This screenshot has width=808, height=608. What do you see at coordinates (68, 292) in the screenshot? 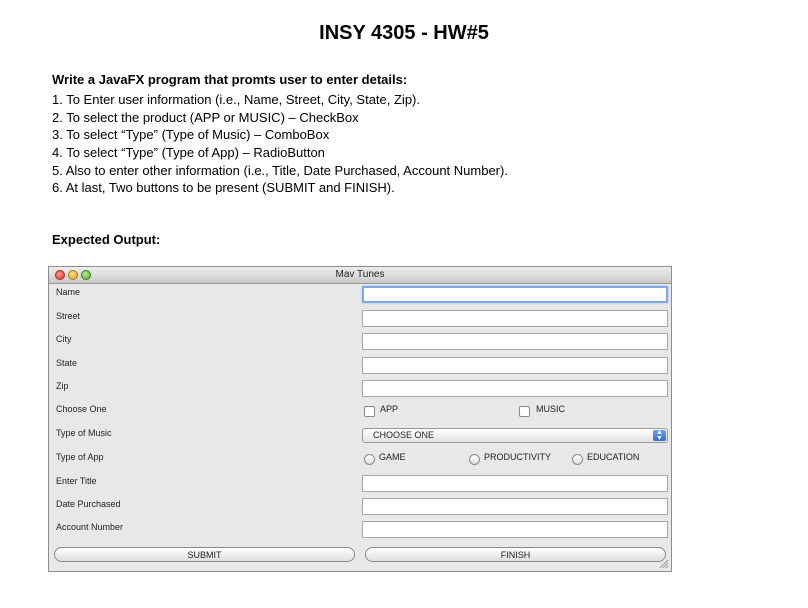
I see `name-label: Name` at bounding box center [68, 292].